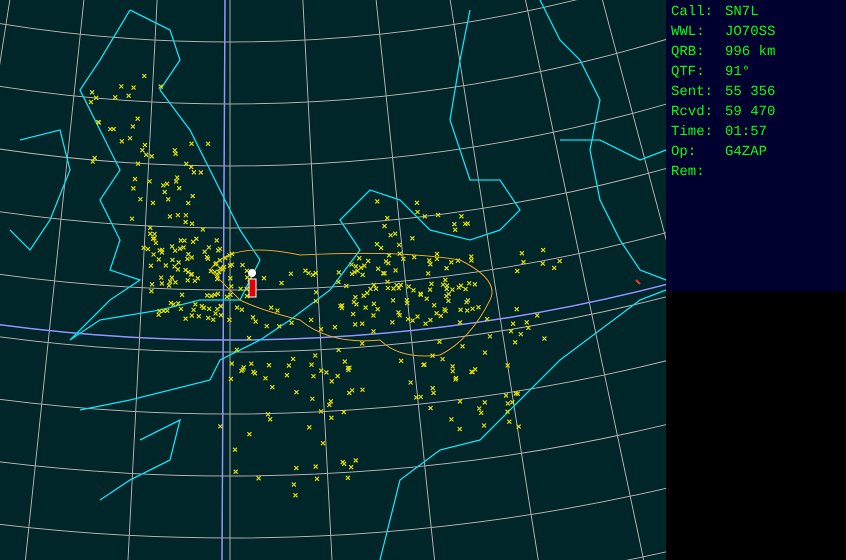 Image resolution: width=846 pixels, height=560 pixels. What do you see at coordinates (692, 112) in the screenshot?
I see `field-label: Rcvd:` at bounding box center [692, 112].